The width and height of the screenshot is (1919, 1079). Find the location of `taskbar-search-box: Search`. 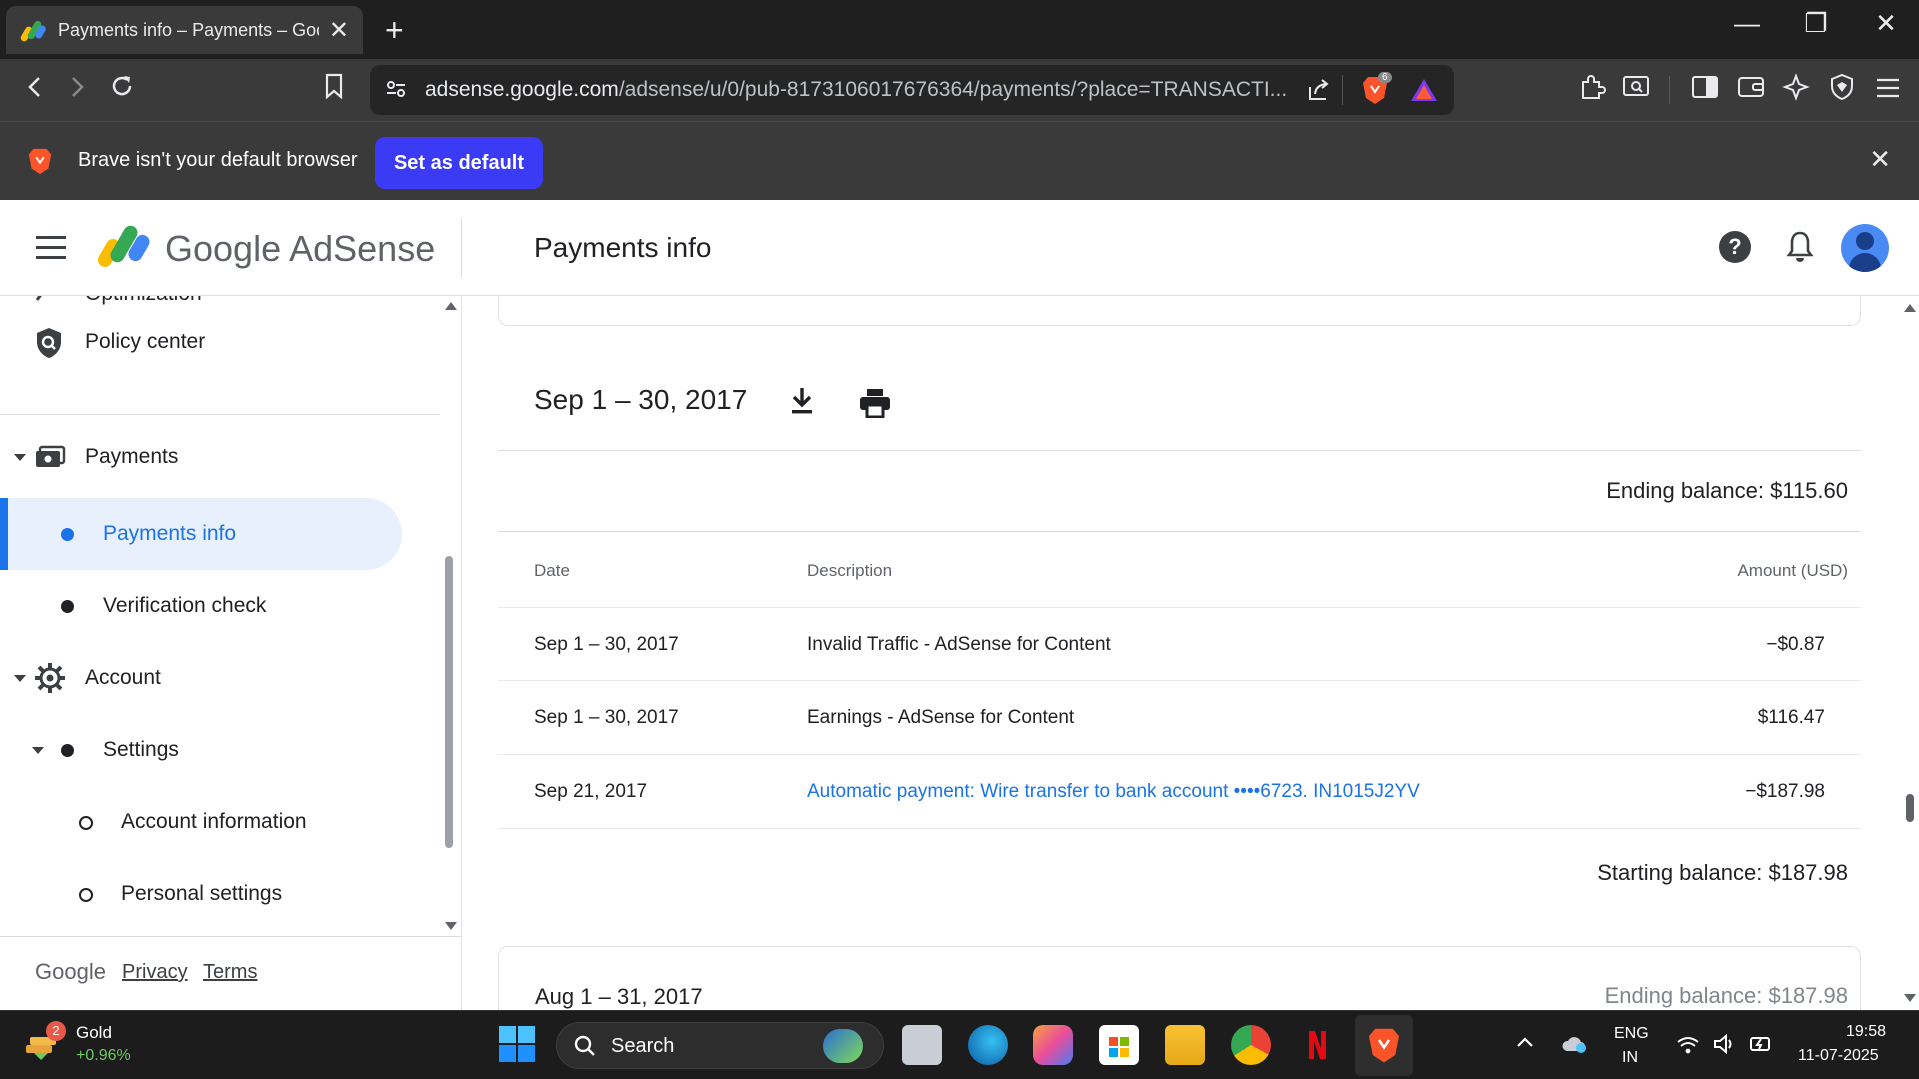

taskbar-search-box: Search is located at coordinates (720, 1045).